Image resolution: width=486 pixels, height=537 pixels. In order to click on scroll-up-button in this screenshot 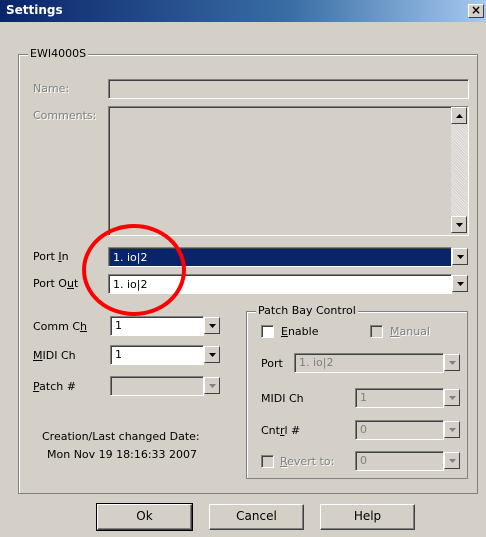, I will do `click(459, 115)`.